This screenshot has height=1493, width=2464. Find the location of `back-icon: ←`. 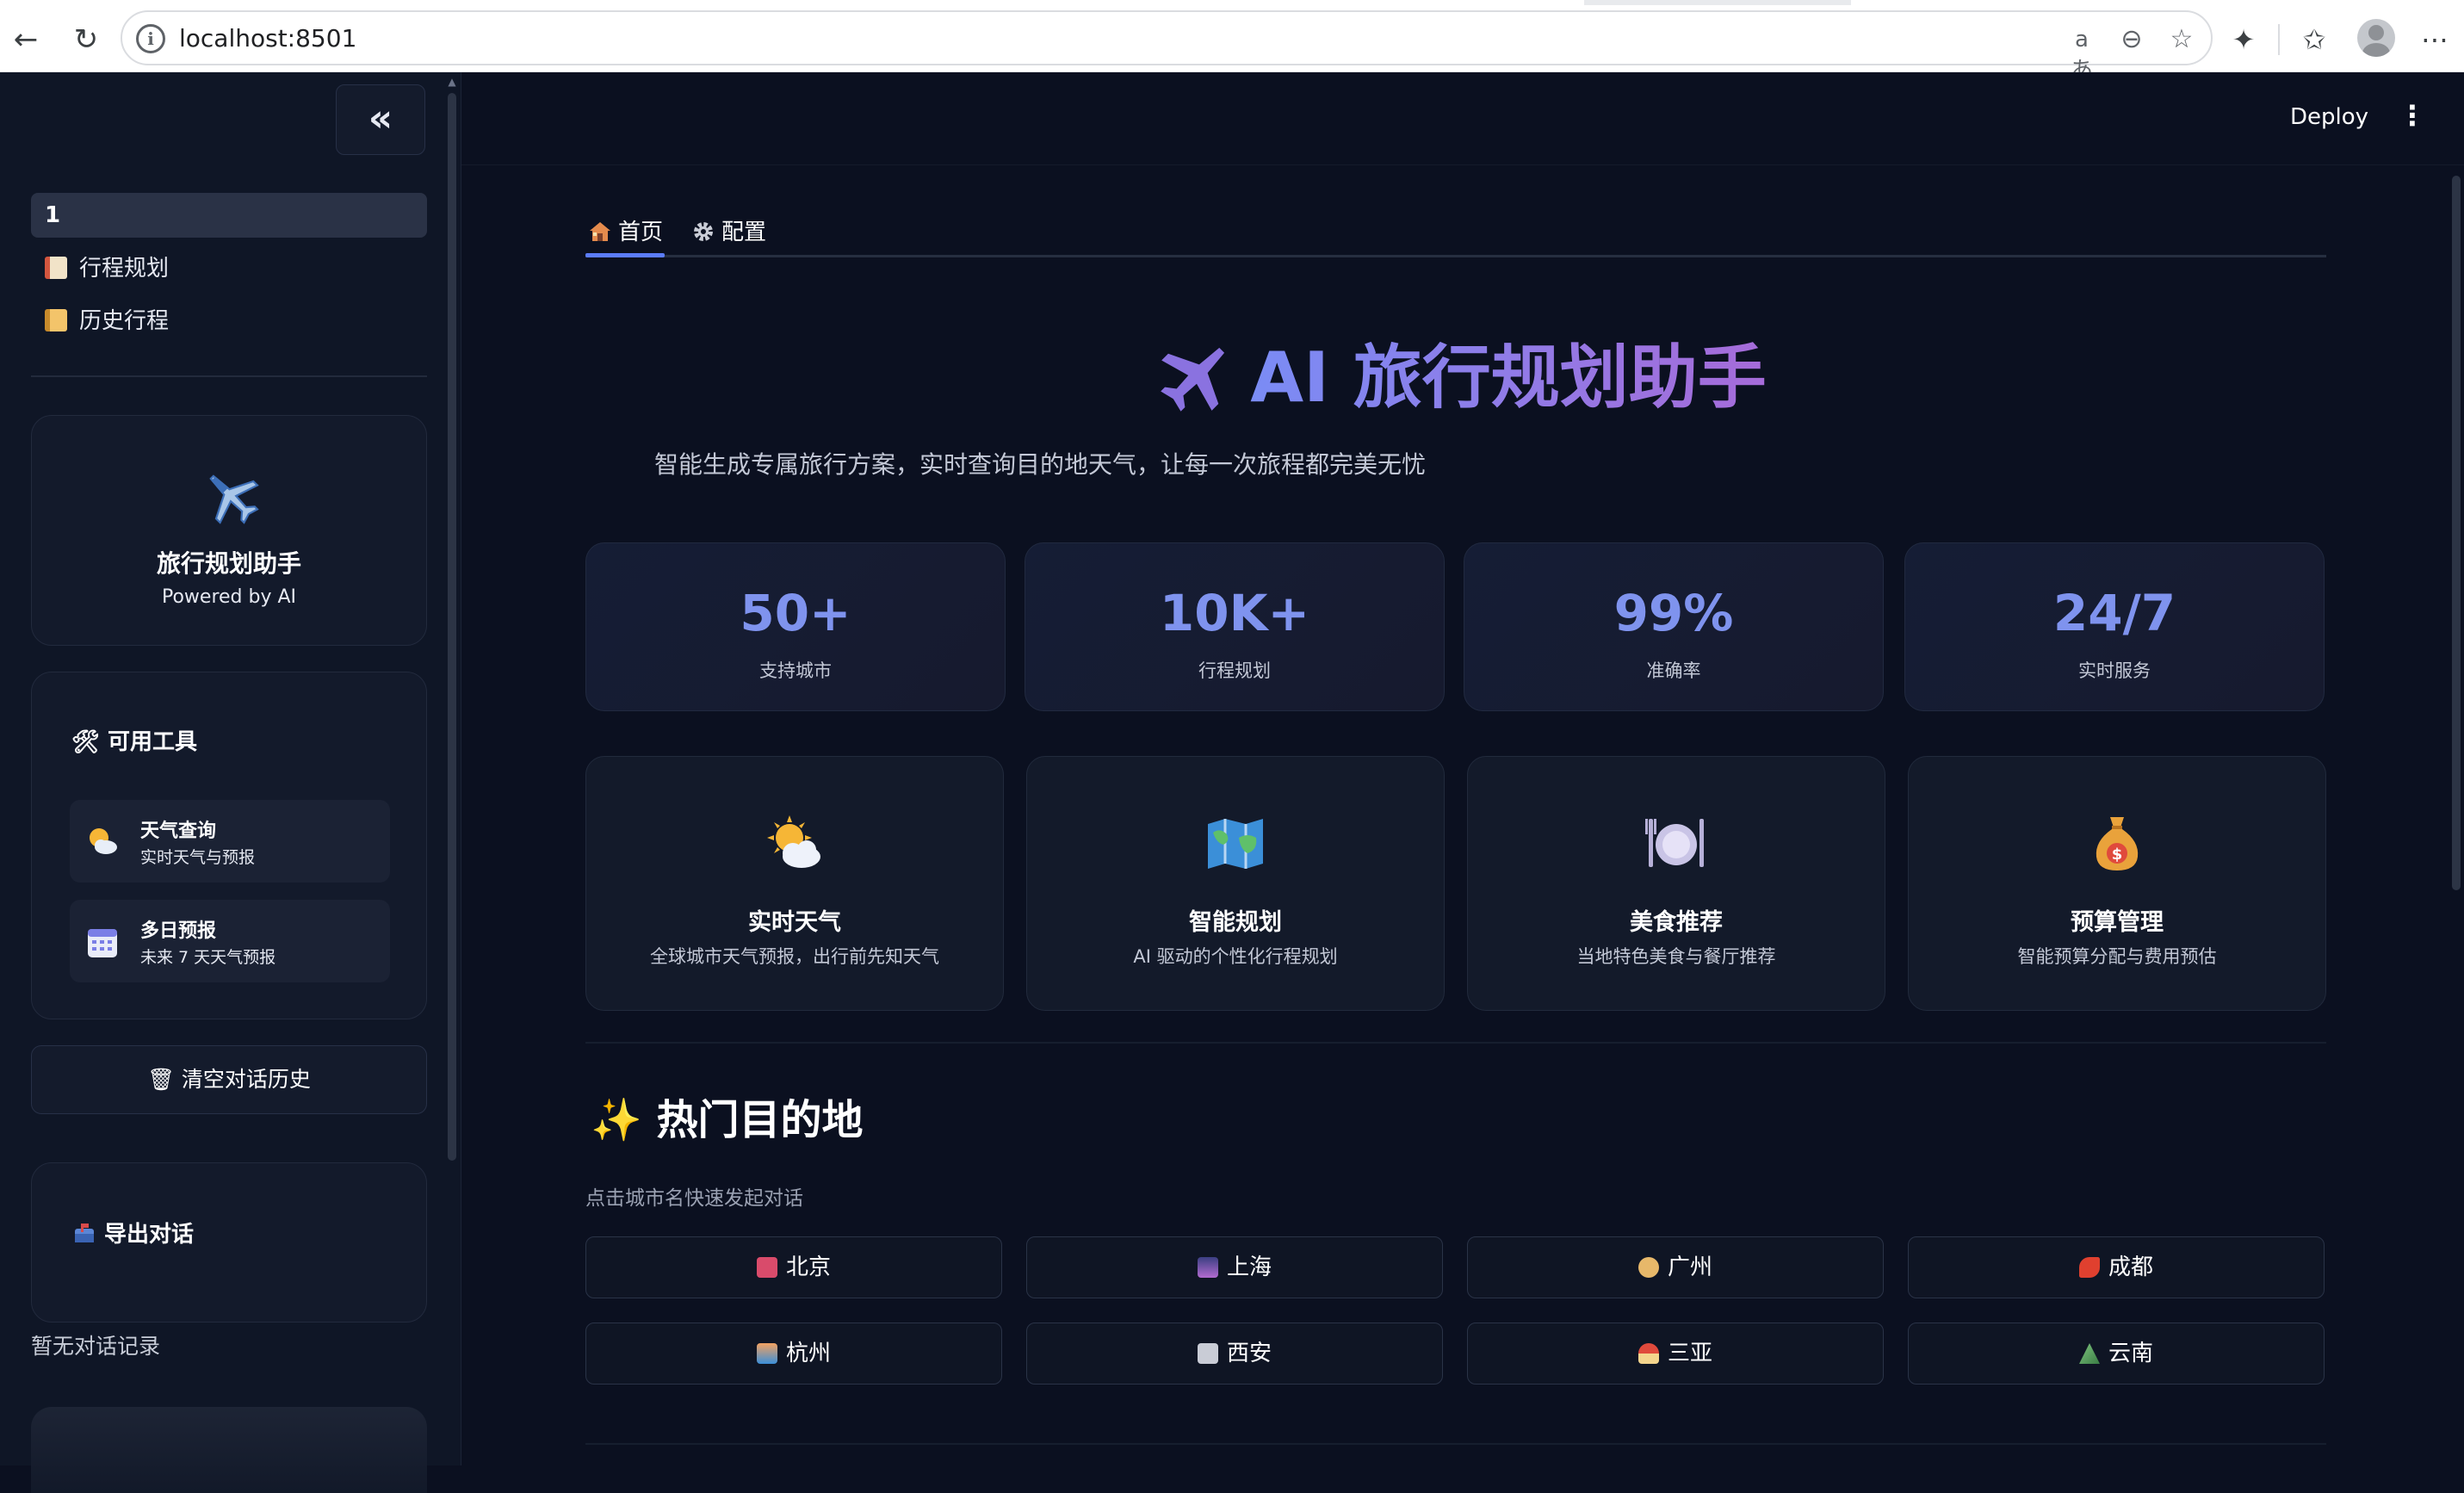

back-icon: ← is located at coordinates (25, 39).